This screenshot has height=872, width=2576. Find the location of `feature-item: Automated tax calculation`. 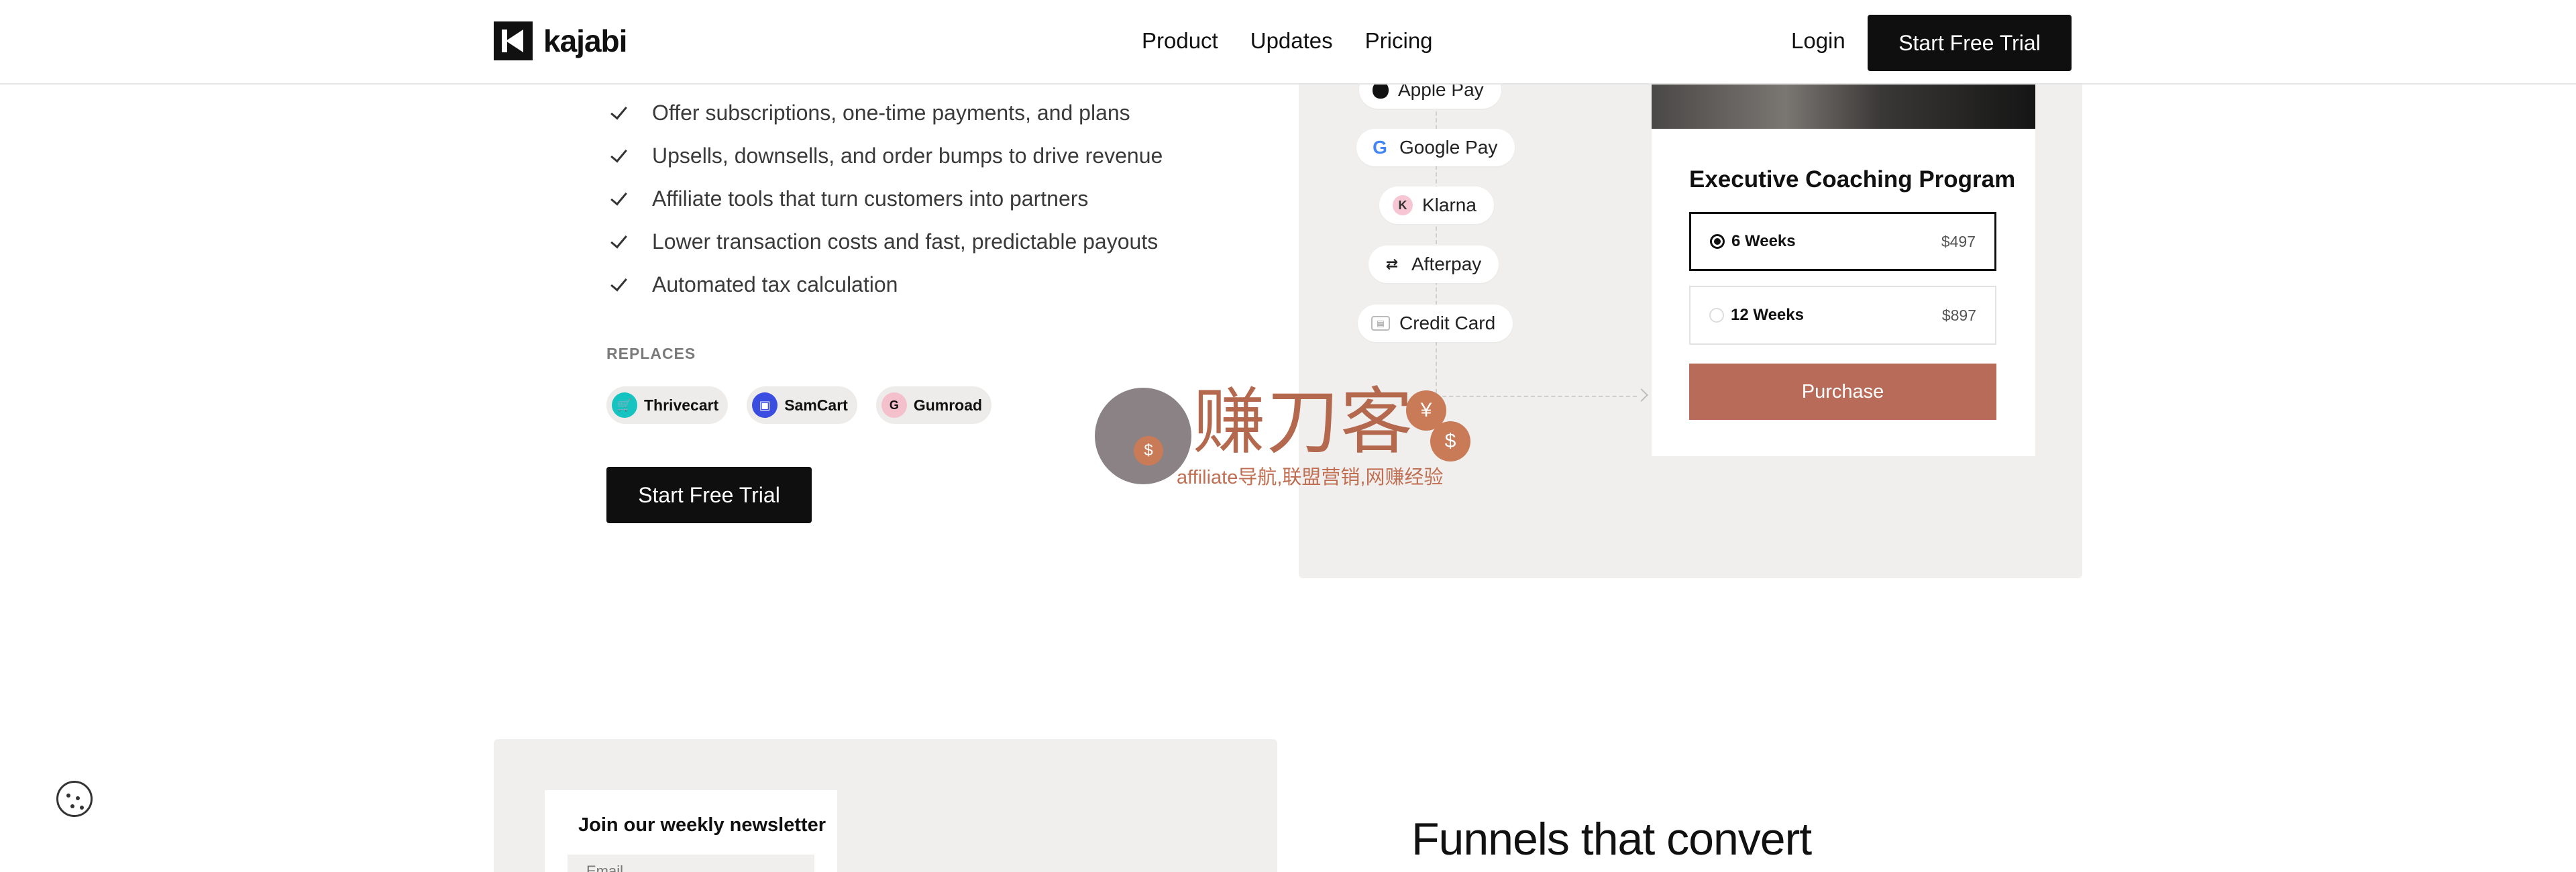

feature-item: Automated tax calculation is located at coordinates (885, 284).